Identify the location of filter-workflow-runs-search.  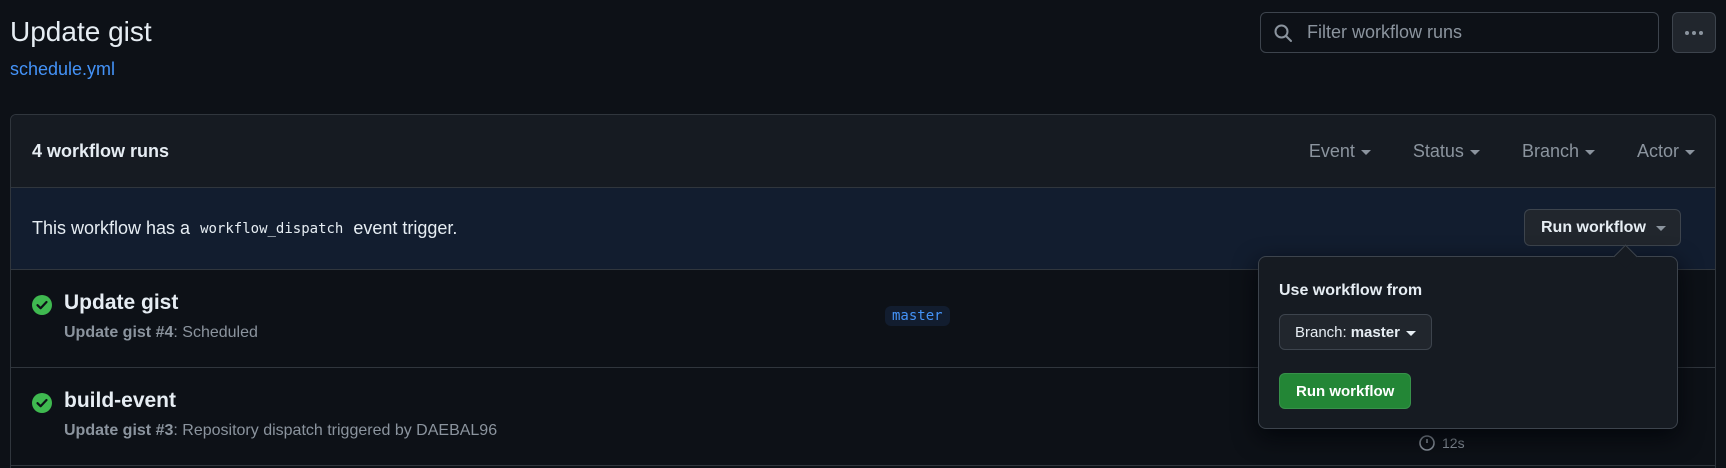
(1459, 32).